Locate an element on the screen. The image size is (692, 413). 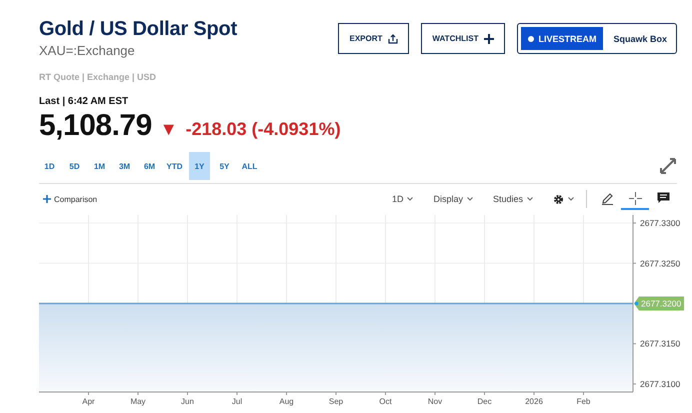
last-time-label: Last | 6:42 AM EST is located at coordinates (84, 101).